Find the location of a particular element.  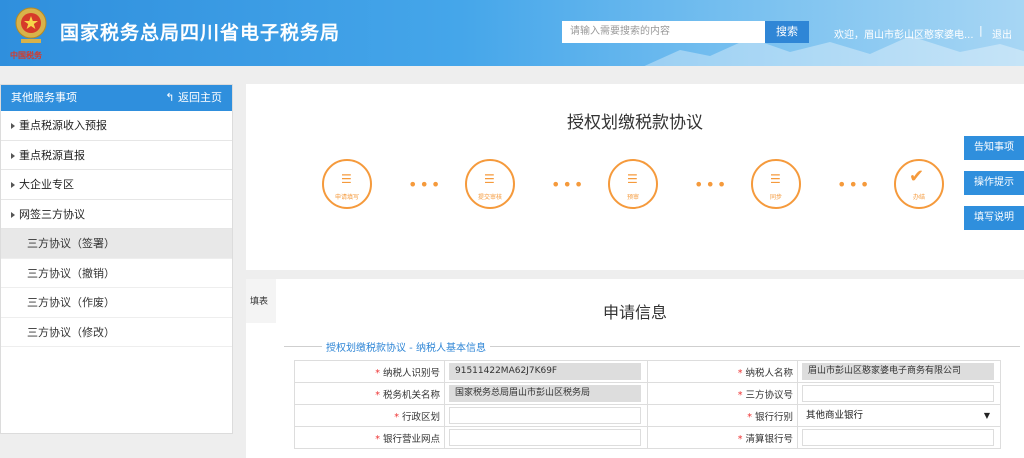

agreement-number-field is located at coordinates (899, 393).